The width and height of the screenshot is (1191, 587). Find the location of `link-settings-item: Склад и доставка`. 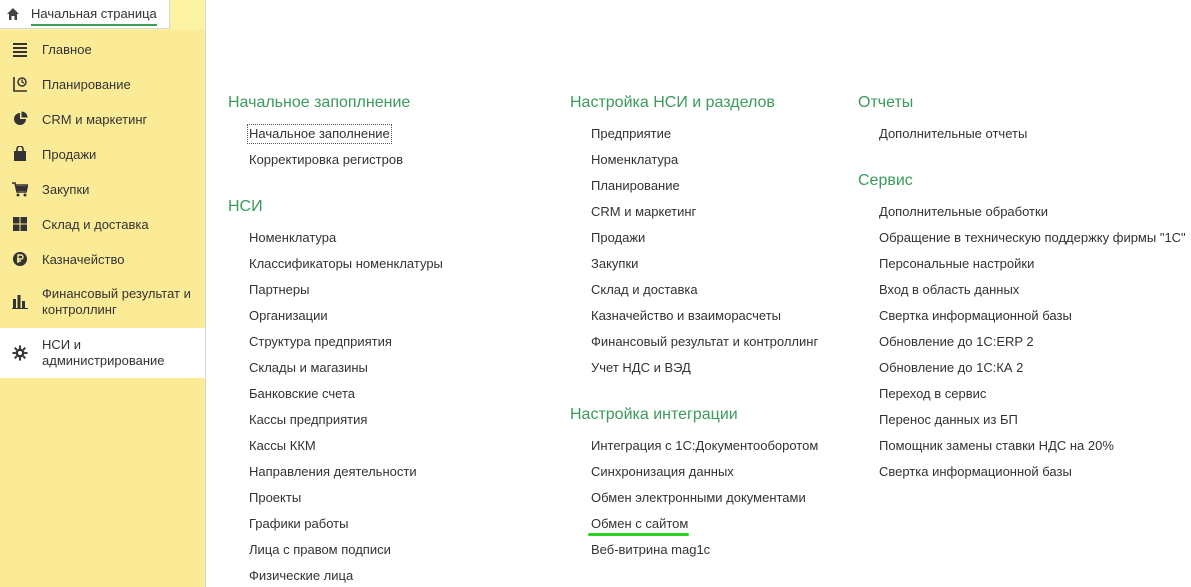

link-settings-item: Склад и доставка is located at coordinates (644, 290).